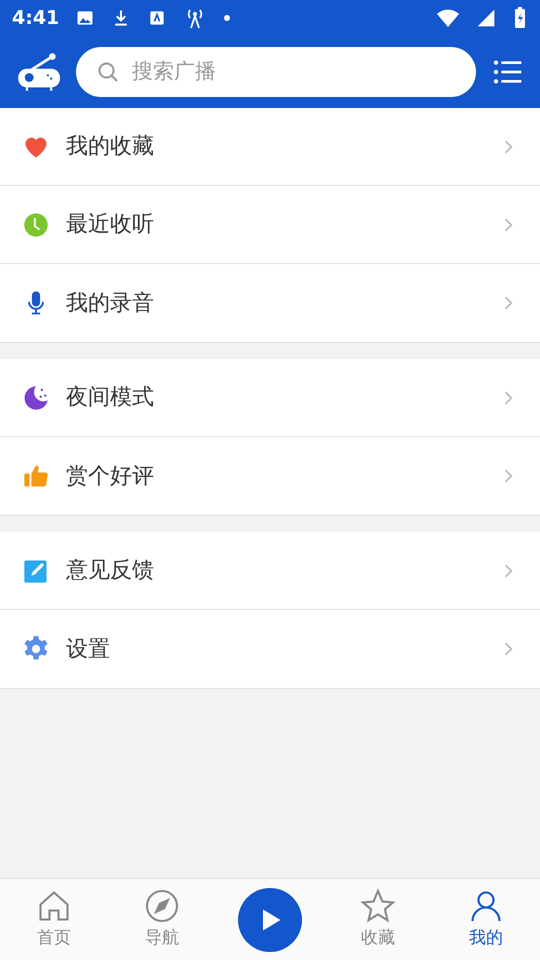  What do you see at coordinates (276, 72) in the screenshot?
I see `search-bar: 搜索广播` at bounding box center [276, 72].